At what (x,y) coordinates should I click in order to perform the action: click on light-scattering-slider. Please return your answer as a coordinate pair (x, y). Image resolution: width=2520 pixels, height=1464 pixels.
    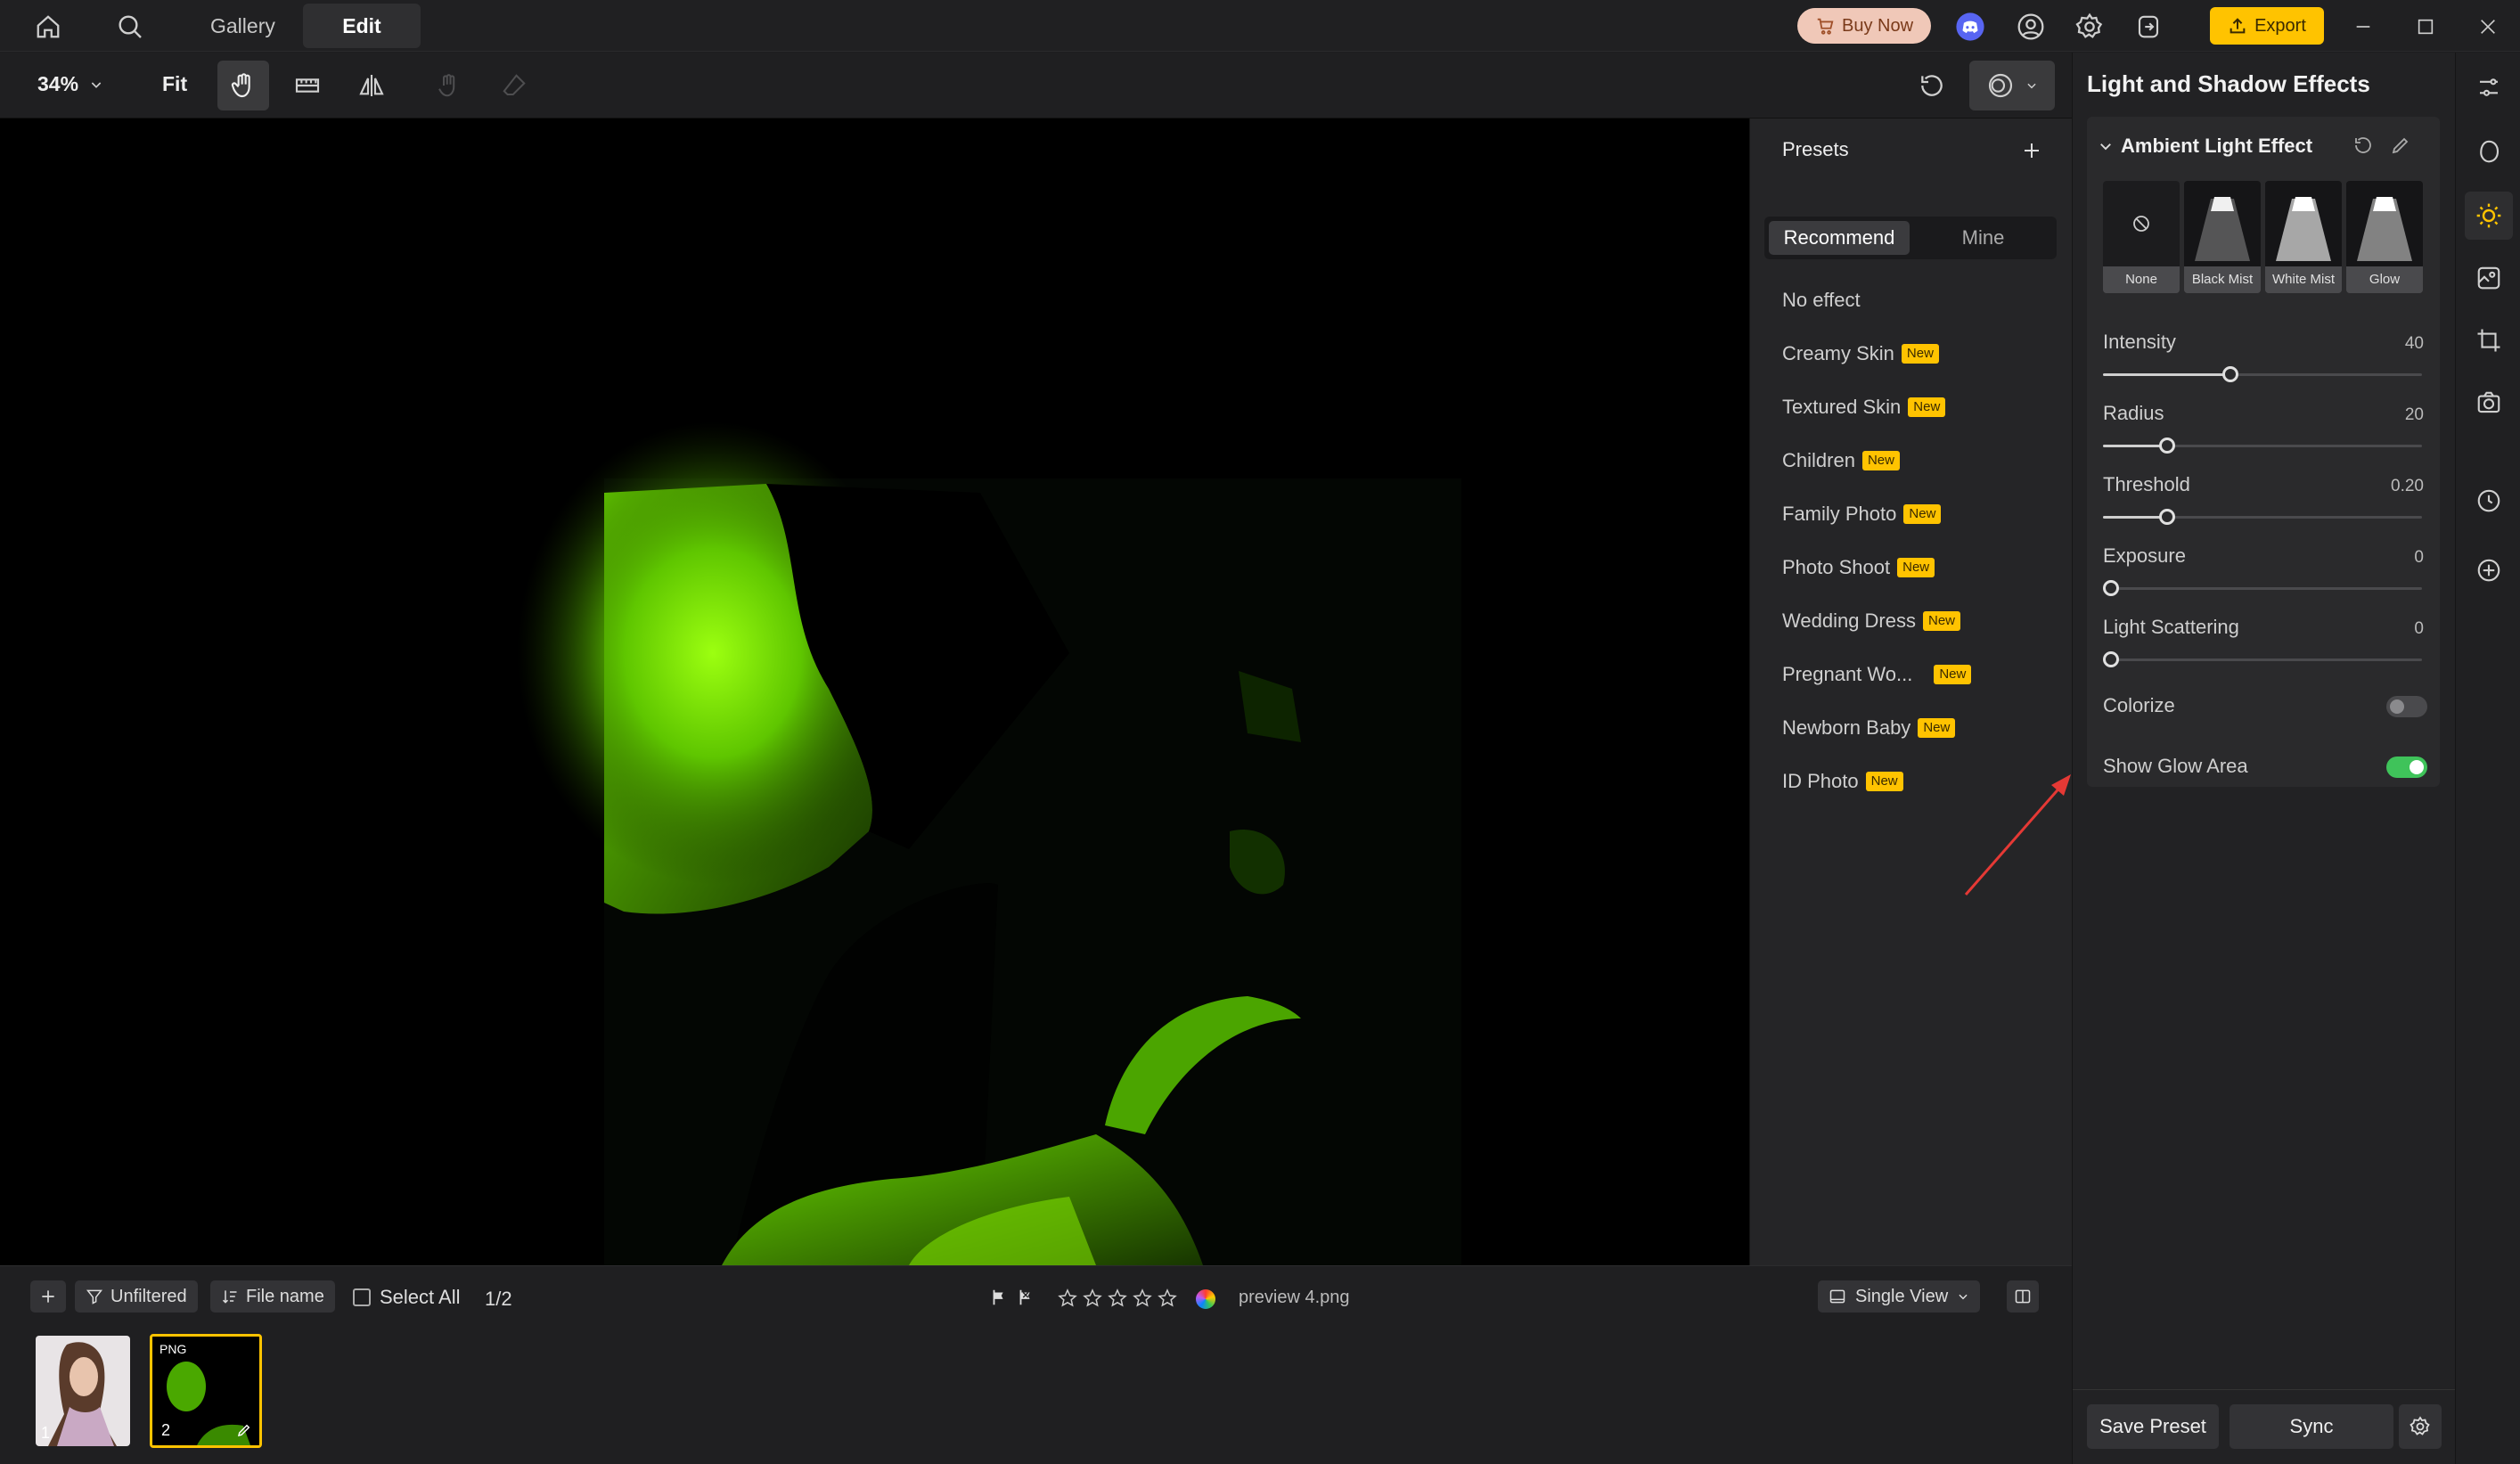
    Looking at the image, I should click on (2262, 659).